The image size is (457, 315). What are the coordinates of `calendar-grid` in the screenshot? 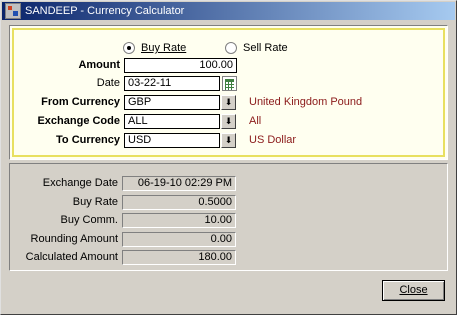 It's located at (229, 84).